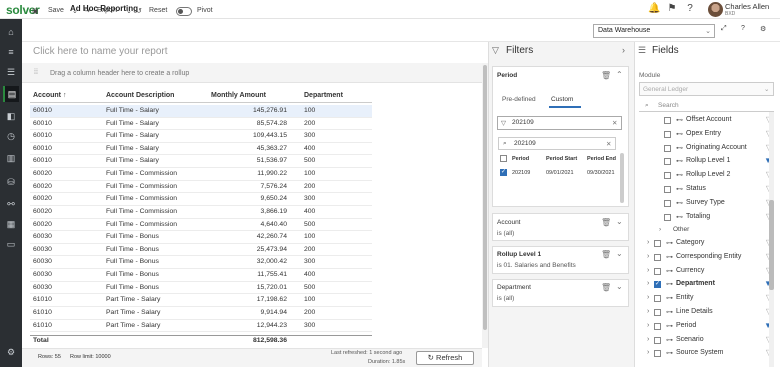 This screenshot has height=367, width=780. I want to click on field-sub-item: ⊷Survey Type▽, so click(707, 204).